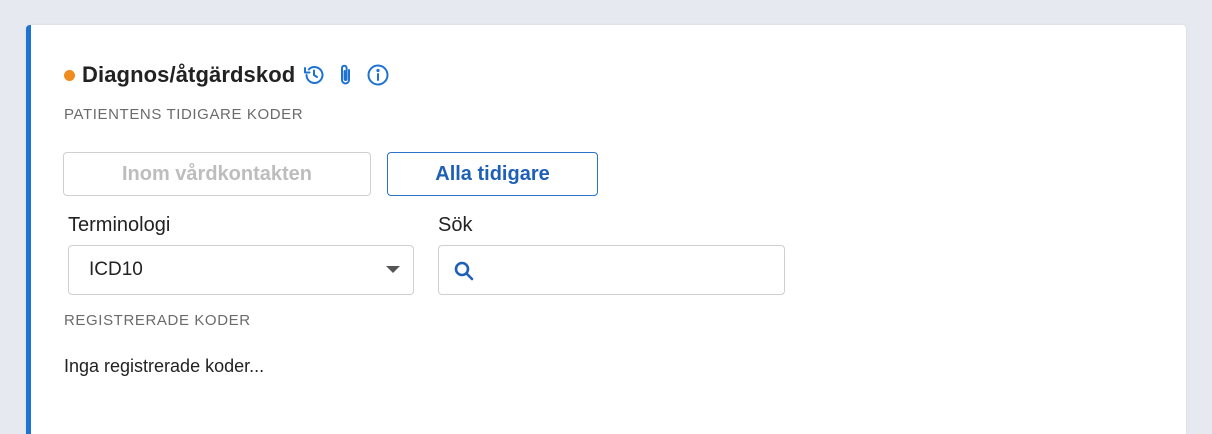 This screenshot has width=1212, height=434. I want to click on section-title: Diagnos/åtgärdskod, so click(189, 74).